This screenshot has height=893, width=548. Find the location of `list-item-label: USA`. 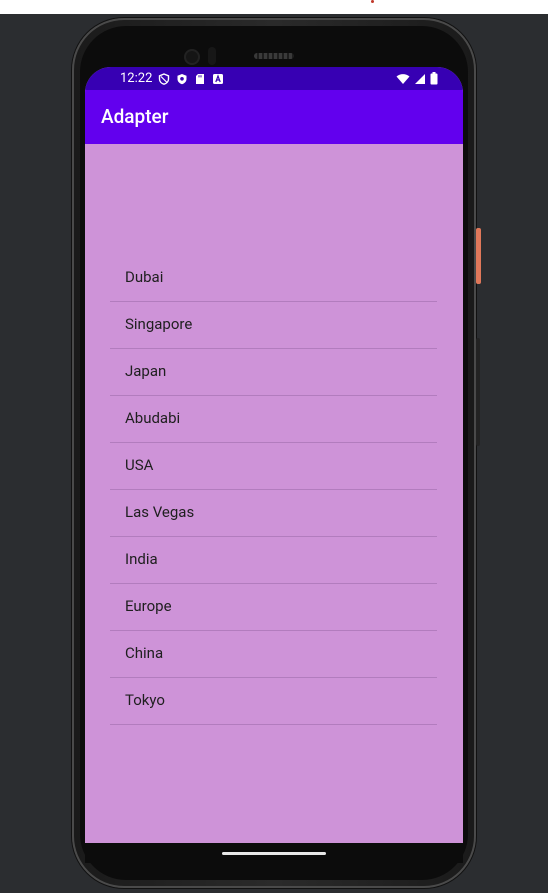

list-item-label: USA is located at coordinates (139, 465).